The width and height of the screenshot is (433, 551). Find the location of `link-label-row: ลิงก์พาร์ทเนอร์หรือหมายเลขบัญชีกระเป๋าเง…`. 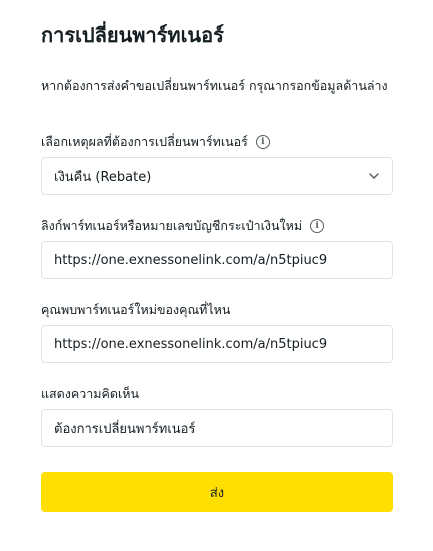

link-label-row: ลิงก์พาร์ทเนอร์หรือหมายเลขบัญชีกระเป๋าเง… is located at coordinates (183, 226).